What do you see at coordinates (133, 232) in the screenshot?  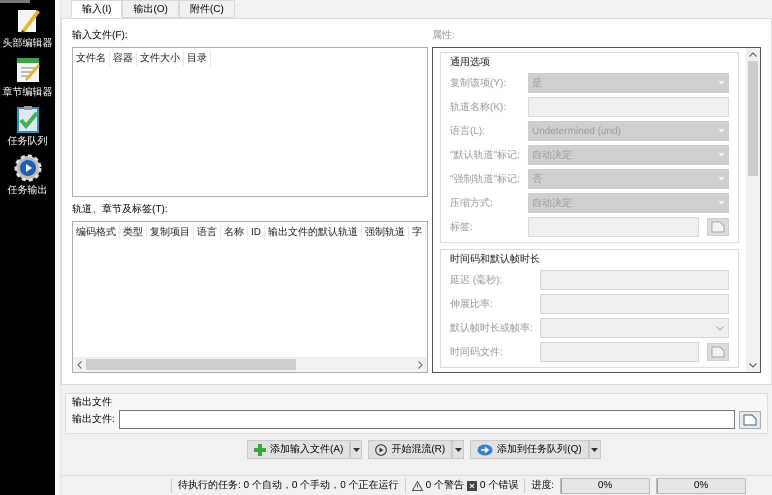 I see `column-header: 类型` at bounding box center [133, 232].